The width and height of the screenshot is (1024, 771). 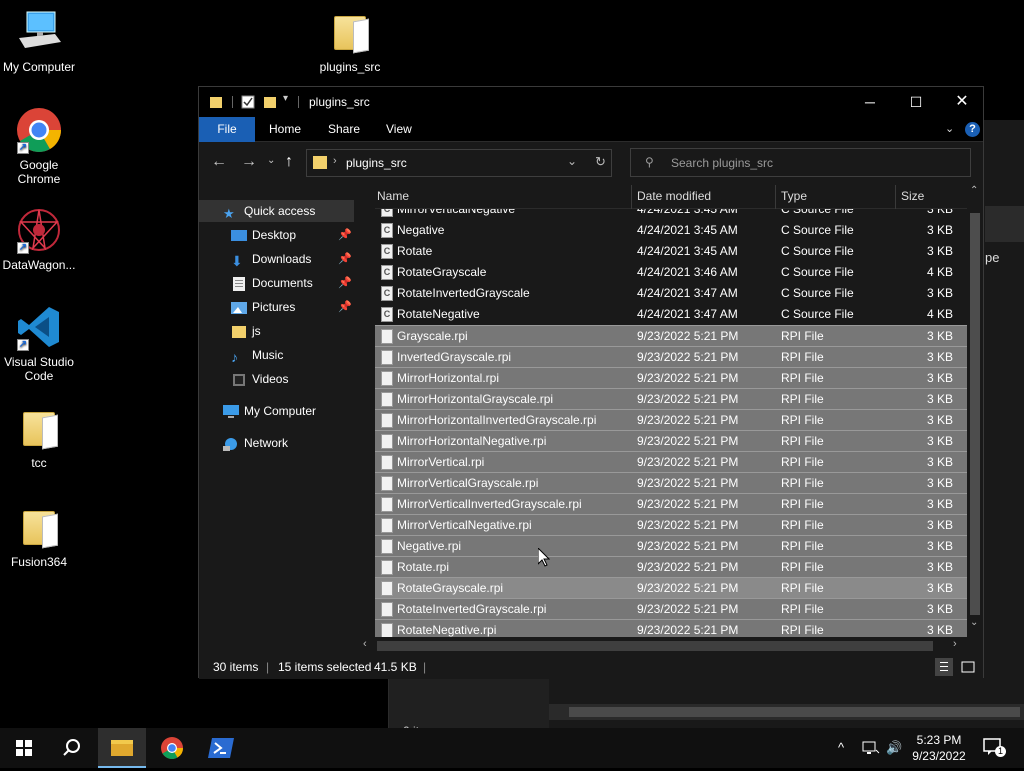 I want to click on tab-home: Home, so click(x=285, y=129).